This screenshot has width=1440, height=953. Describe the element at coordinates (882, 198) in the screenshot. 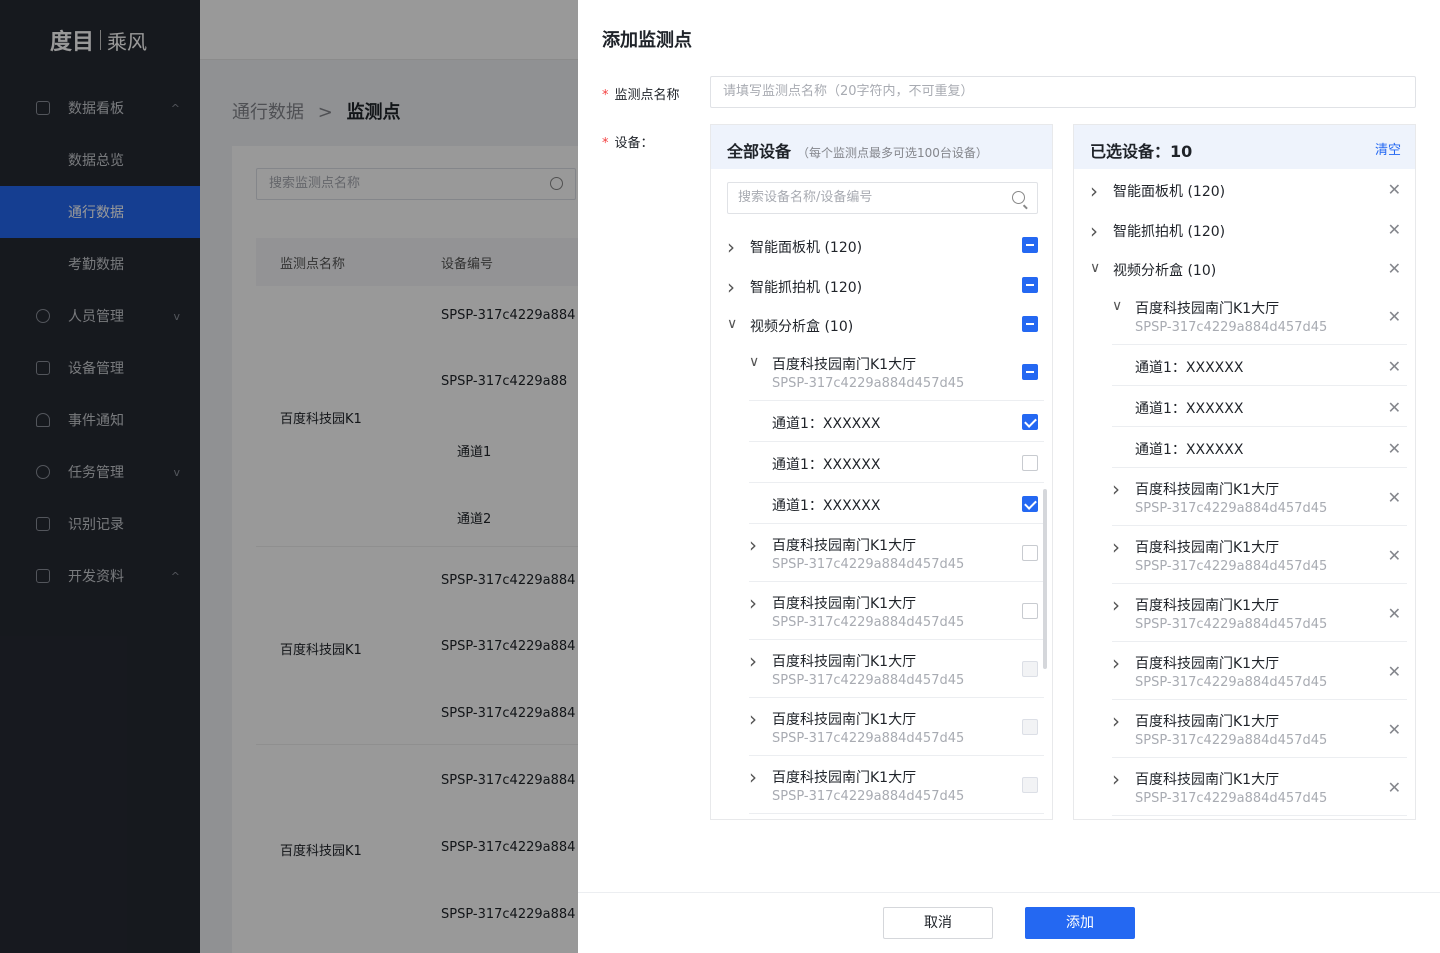

I see `device-search-input: 搜索设备名称/设备编号` at that location.